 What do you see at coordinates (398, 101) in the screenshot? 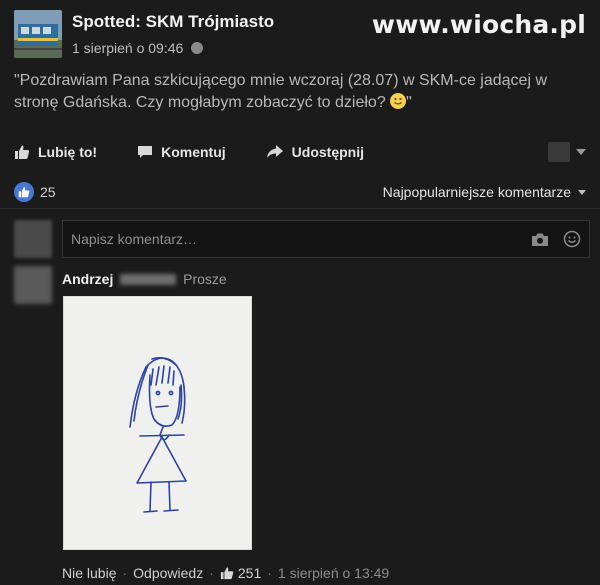
I see `smile-emoji-icon` at bounding box center [398, 101].